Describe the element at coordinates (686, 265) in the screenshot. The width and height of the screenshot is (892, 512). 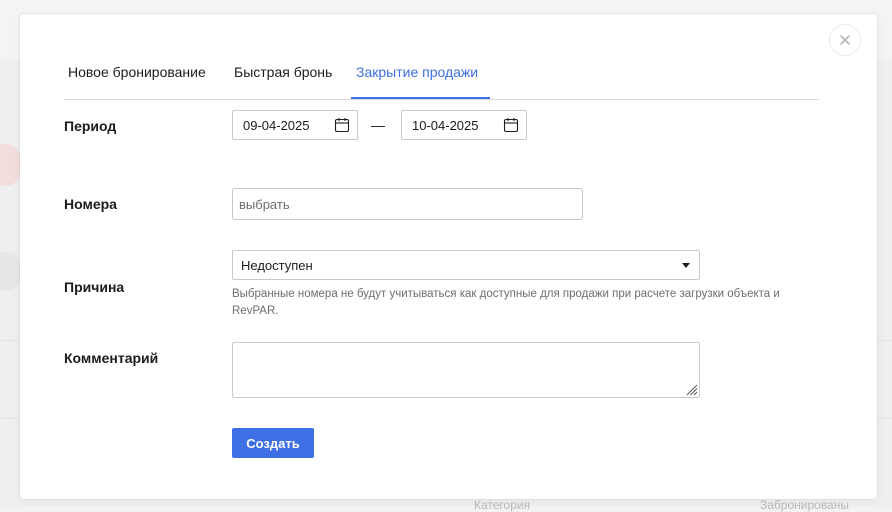
I see `chevron-down-icon` at that location.